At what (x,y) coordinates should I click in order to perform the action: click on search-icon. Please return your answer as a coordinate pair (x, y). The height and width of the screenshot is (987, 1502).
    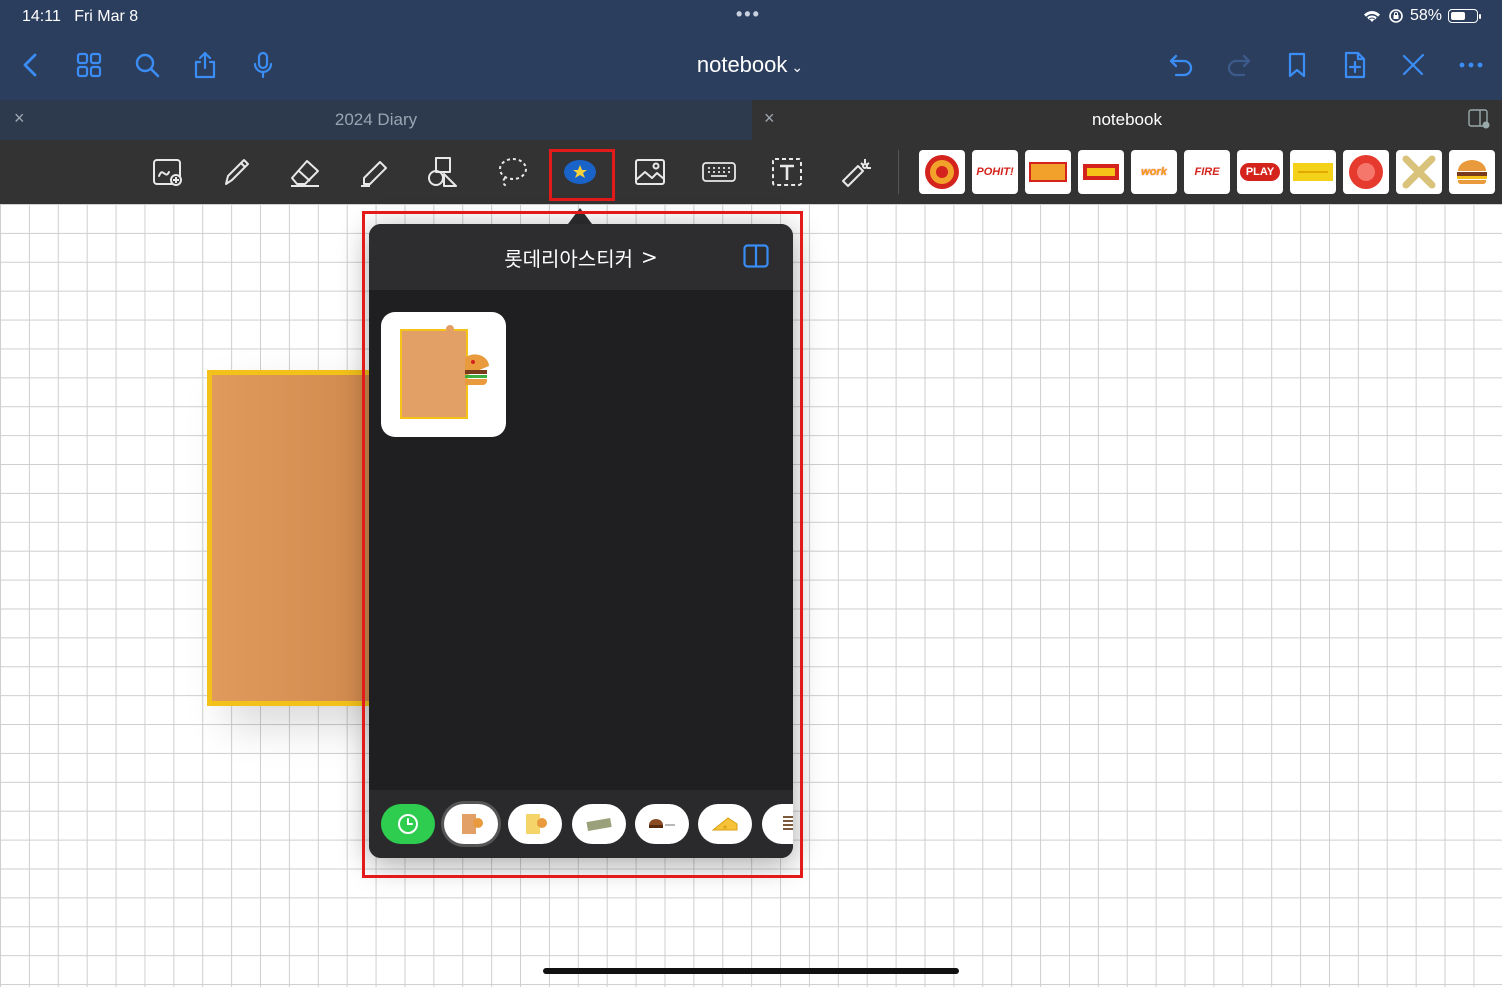
    Looking at the image, I should click on (147, 65).